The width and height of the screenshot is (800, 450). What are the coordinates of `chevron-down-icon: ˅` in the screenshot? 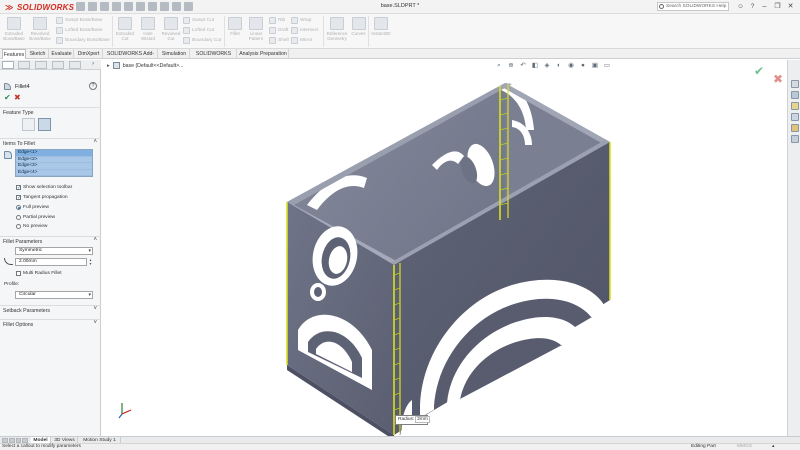 It's located at (95, 323).